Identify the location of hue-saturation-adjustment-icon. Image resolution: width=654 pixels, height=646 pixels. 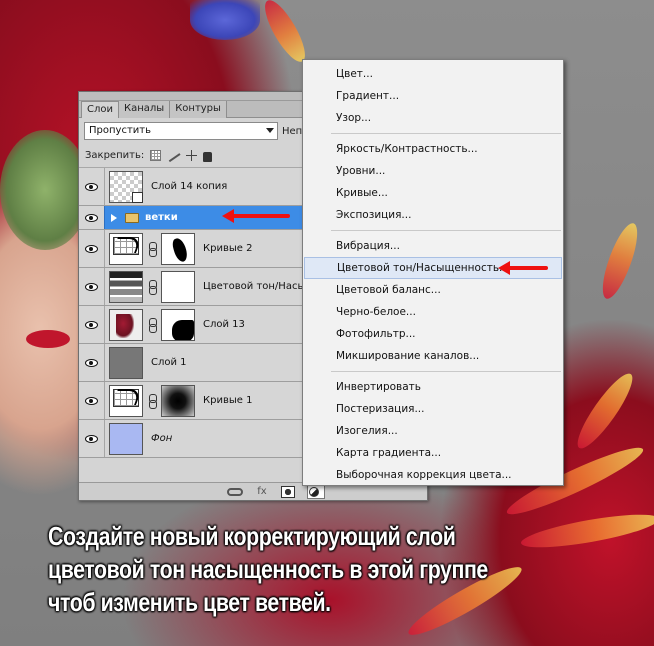
(126, 286).